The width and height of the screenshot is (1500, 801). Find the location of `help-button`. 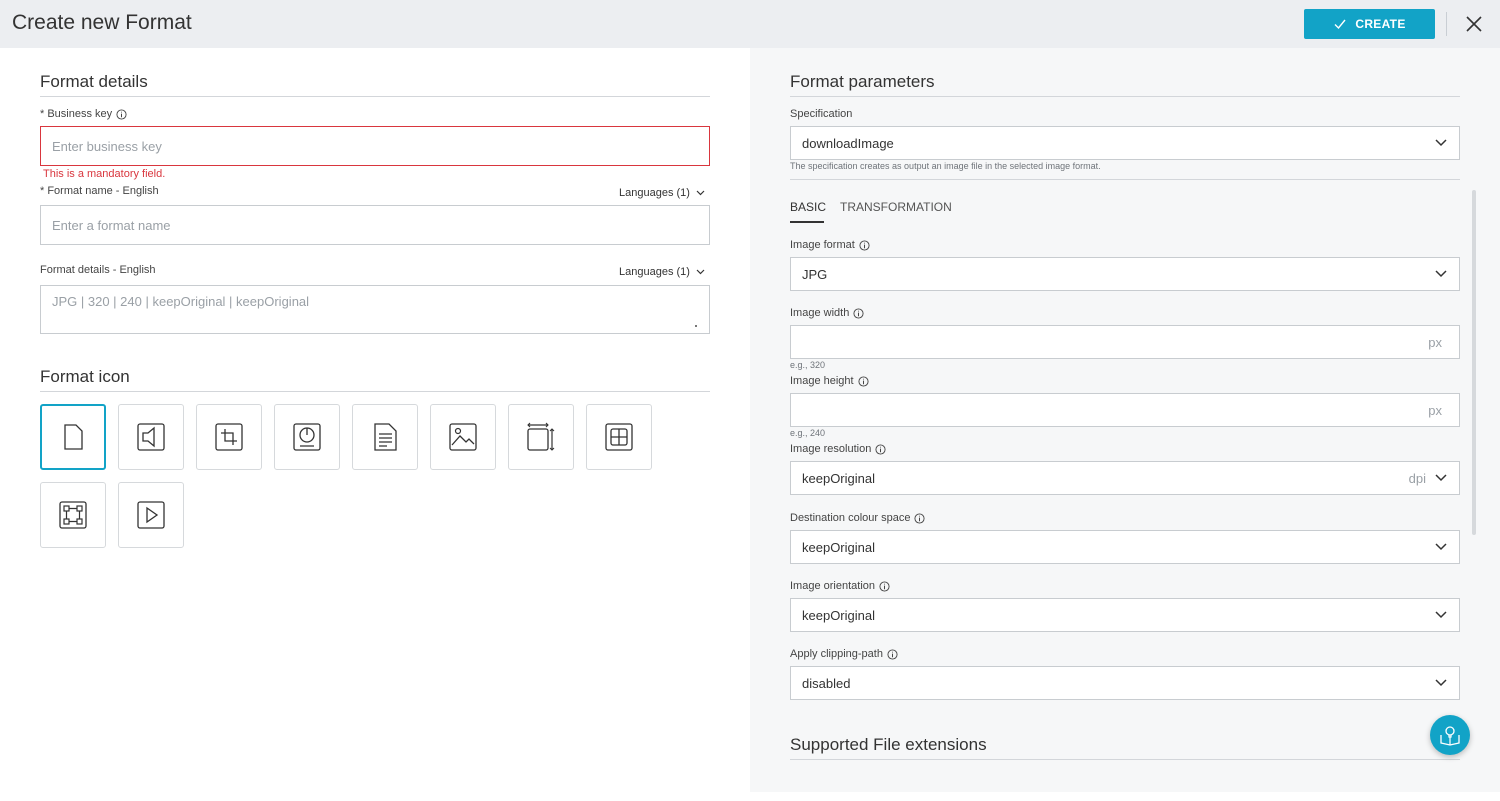

help-button is located at coordinates (1450, 735).